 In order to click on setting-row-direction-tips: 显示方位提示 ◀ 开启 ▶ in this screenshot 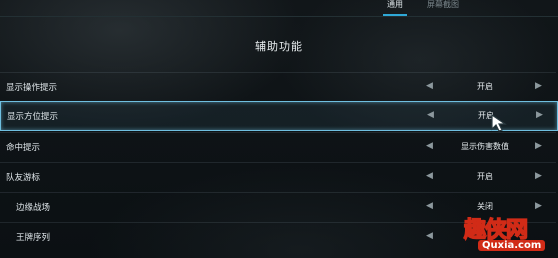, I will do `click(279, 116)`.